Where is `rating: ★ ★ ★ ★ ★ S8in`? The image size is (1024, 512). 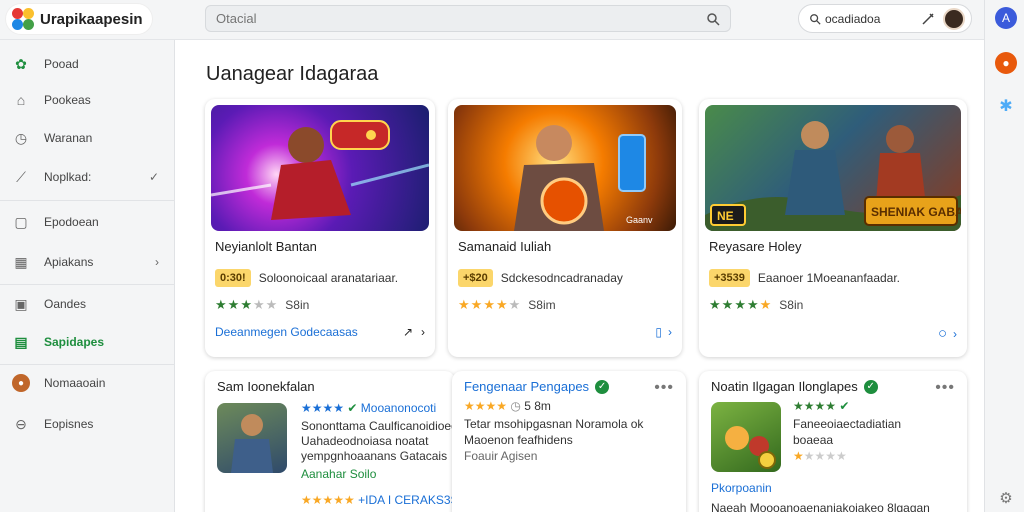
rating: ★ ★ ★ ★ ★ S8in is located at coordinates (262, 305).